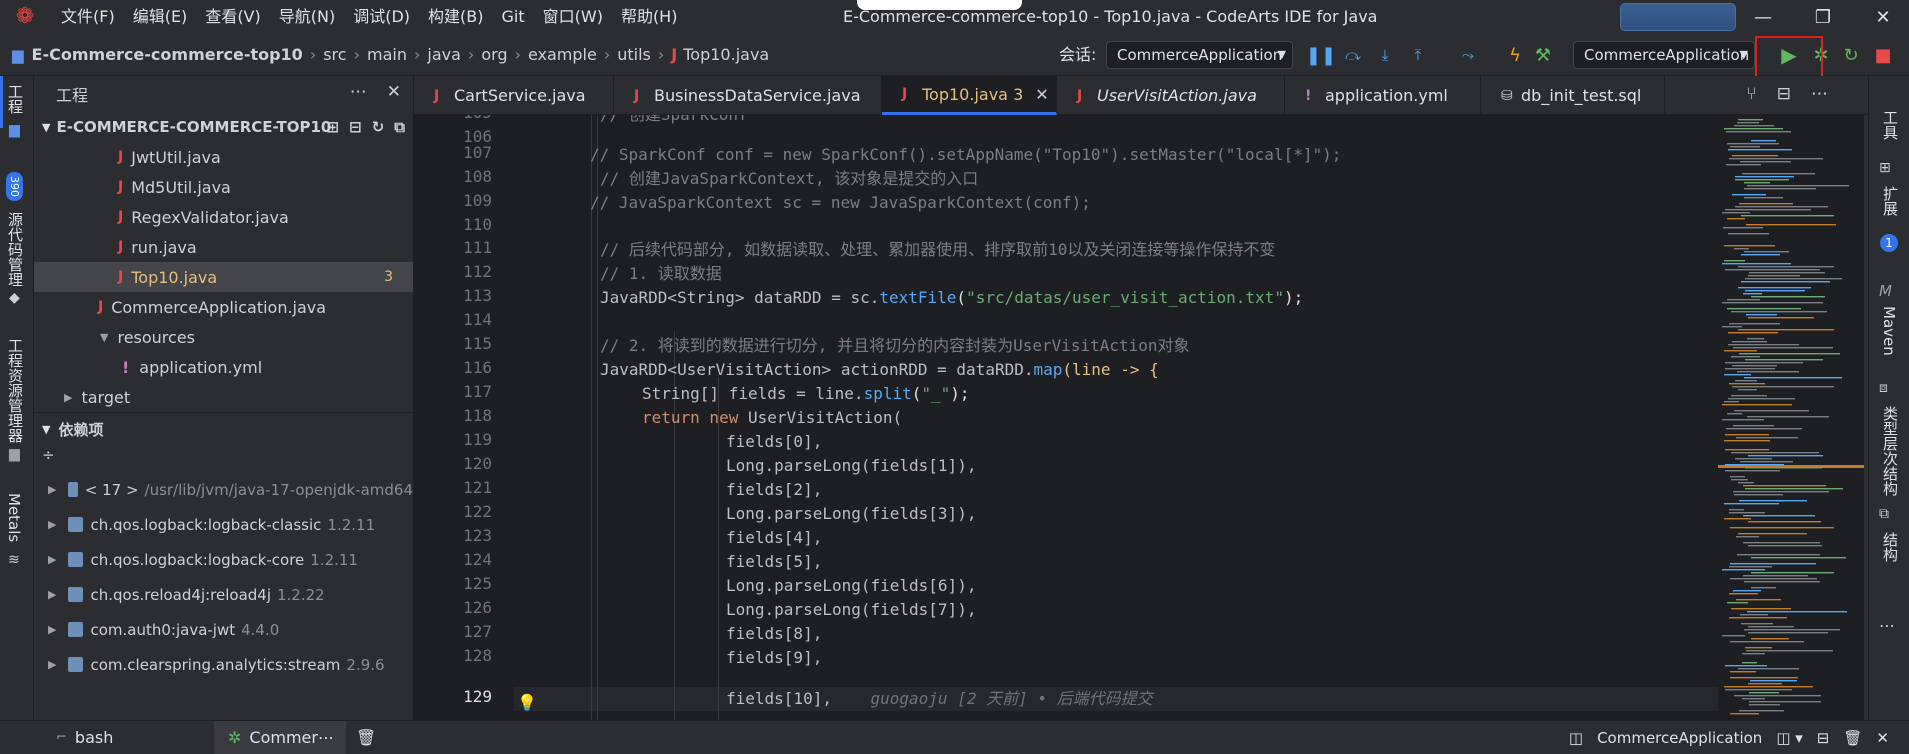 This screenshot has width=1909, height=754. What do you see at coordinates (1784, 94) in the screenshot?
I see `split-editor-icon: ⊟` at bounding box center [1784, 94].